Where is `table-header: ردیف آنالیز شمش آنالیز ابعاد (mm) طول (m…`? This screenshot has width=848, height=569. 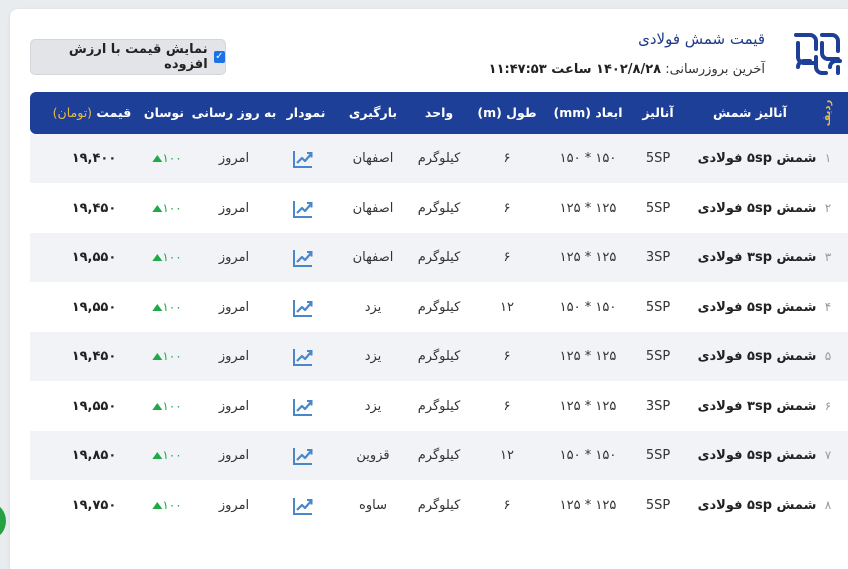 table-header: ردیف آنالیز شمش آنالیز ابعاد (mm) طول (m… is located at coordinates (439, 113).